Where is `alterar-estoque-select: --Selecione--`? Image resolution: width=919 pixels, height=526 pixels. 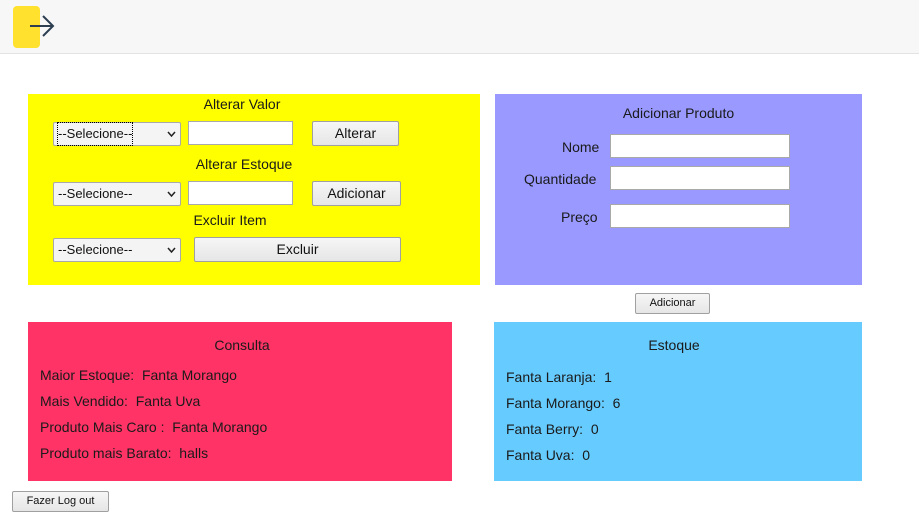 alterar-estoque-select: --Selecione-- is located at coordinates (117, 194).